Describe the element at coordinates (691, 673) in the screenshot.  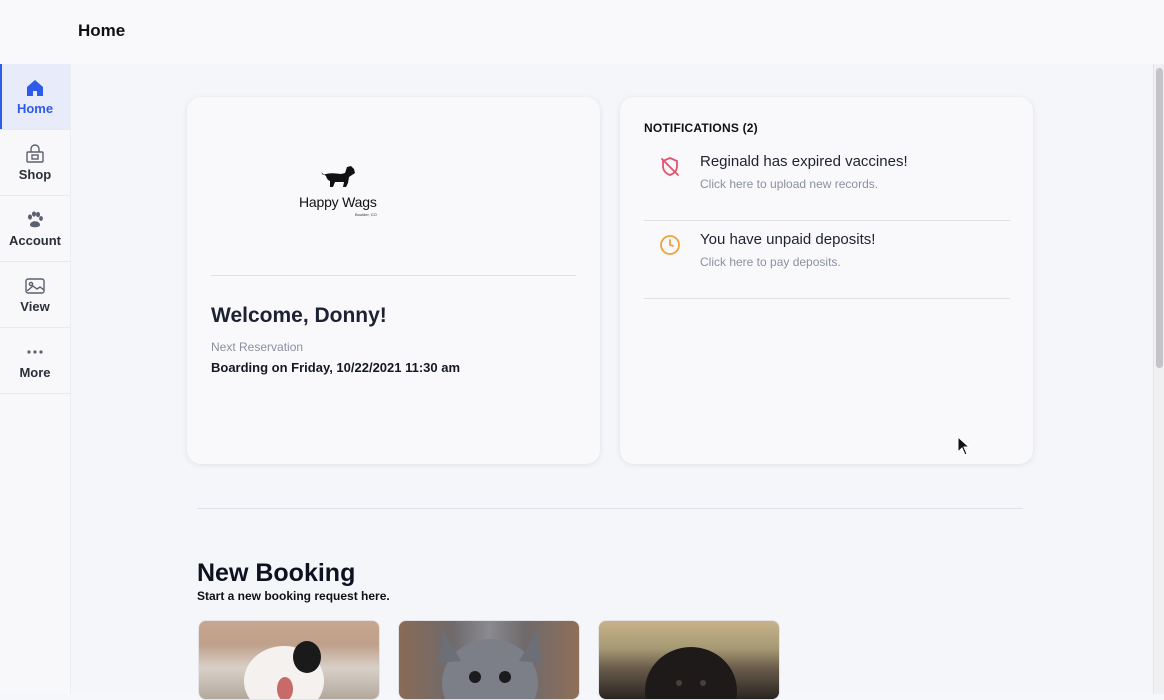
I see `black-puppy-photo` at that location.